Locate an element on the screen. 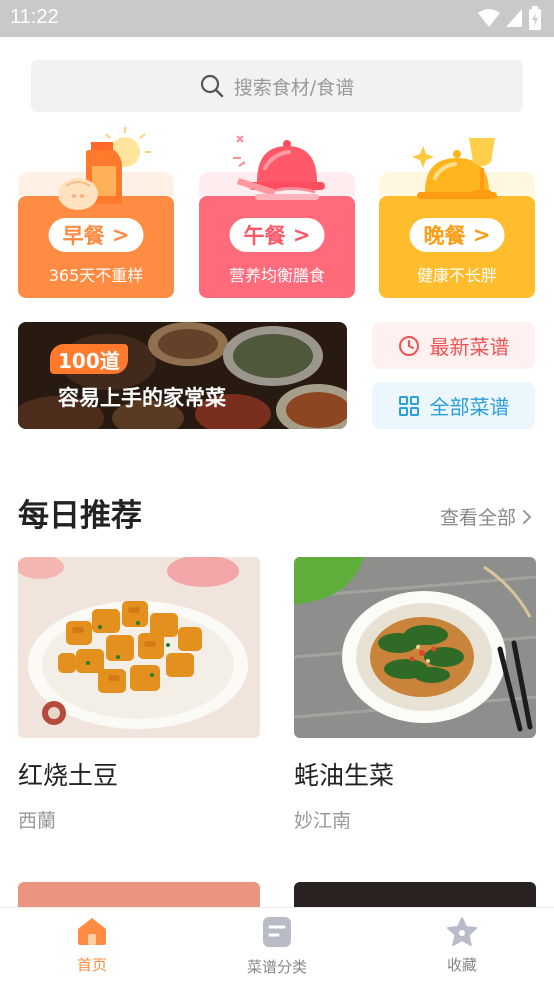 The image size is (554, 984). tab-favorites-label: 收藏 is located at coordinates (461, 965).